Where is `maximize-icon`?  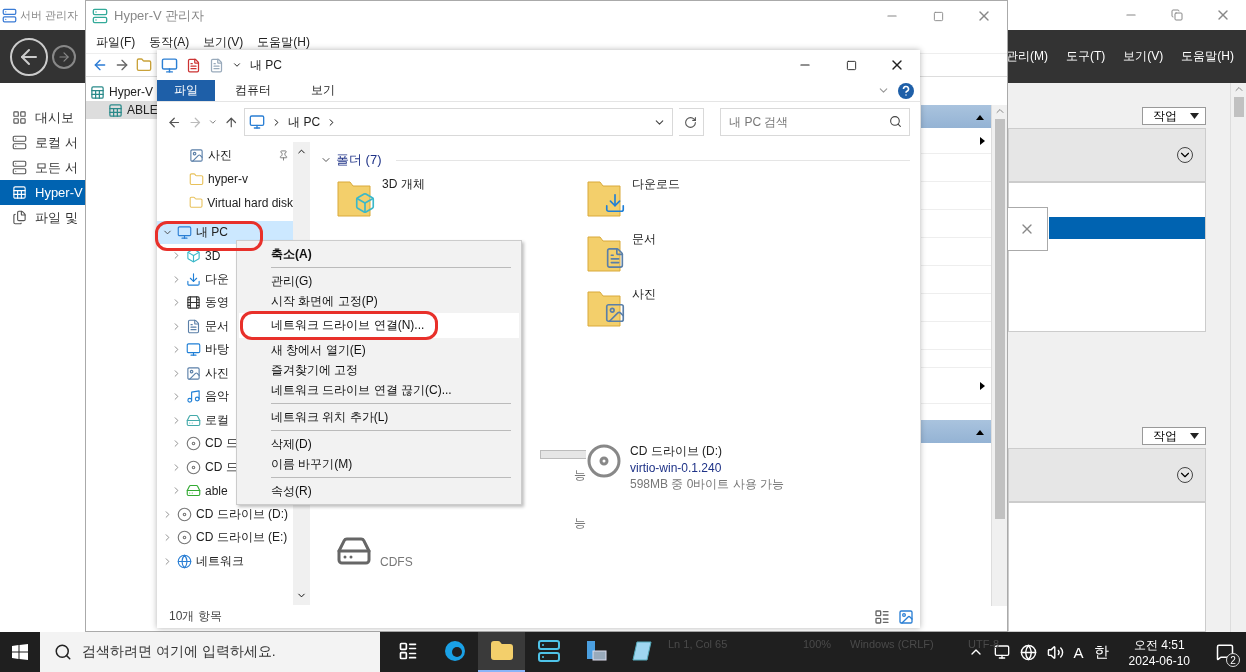 maximize-icon is located at coordinates (938, 16).